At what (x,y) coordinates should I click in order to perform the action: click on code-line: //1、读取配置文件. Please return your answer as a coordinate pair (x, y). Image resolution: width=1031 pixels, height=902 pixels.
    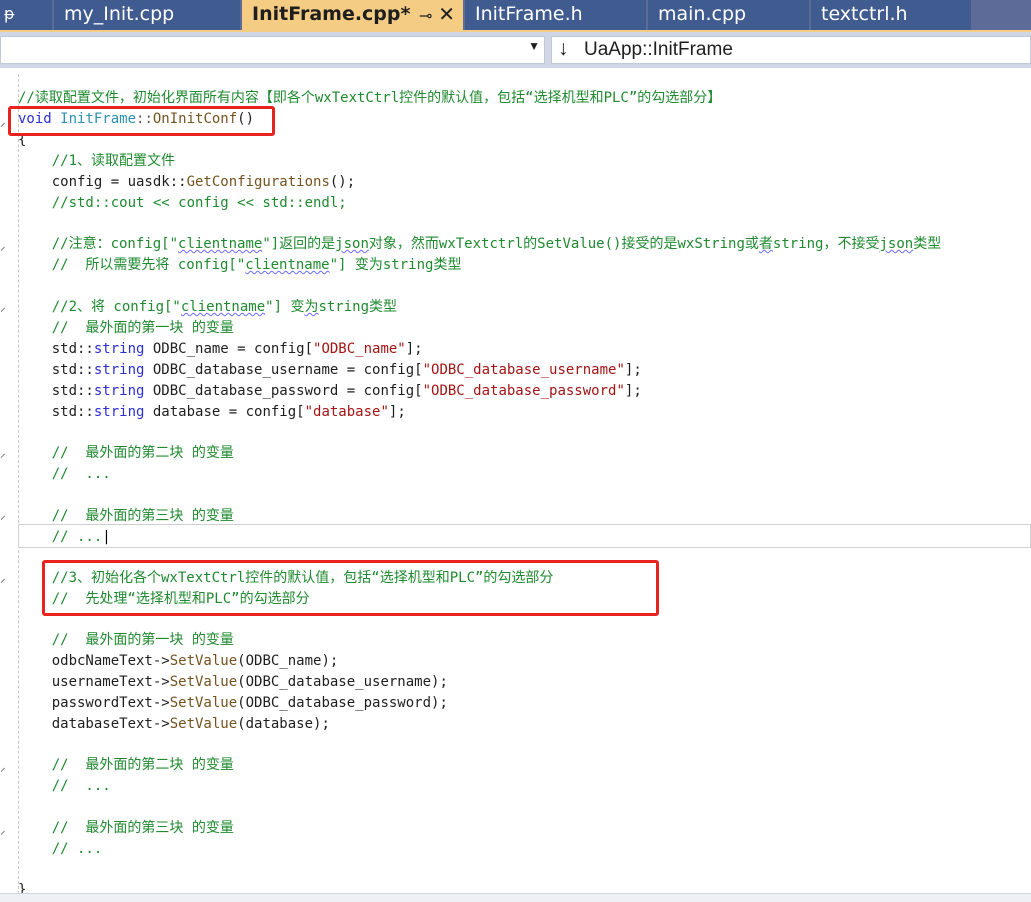
    Looking at the image, I should click on (97, 161).